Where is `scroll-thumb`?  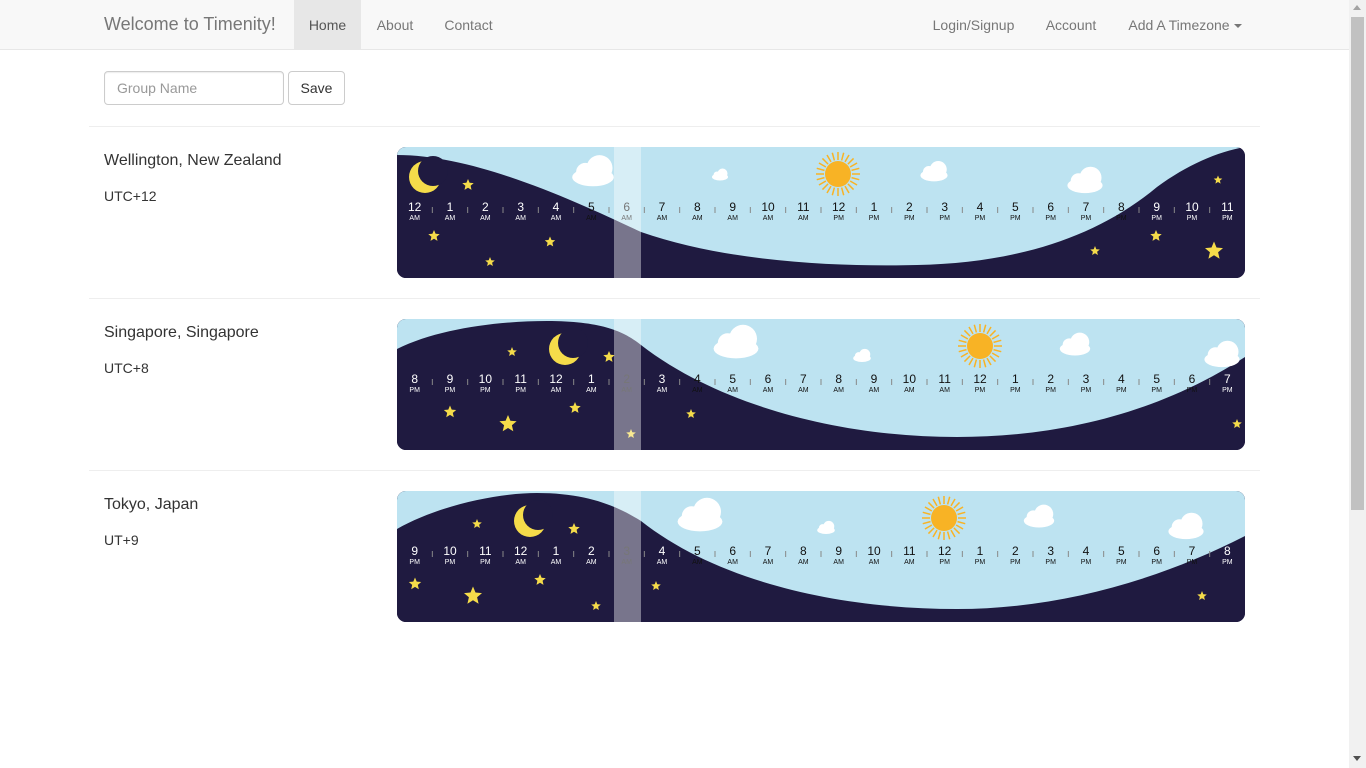 scroll-thumb is located at coordinates (1357, 263).